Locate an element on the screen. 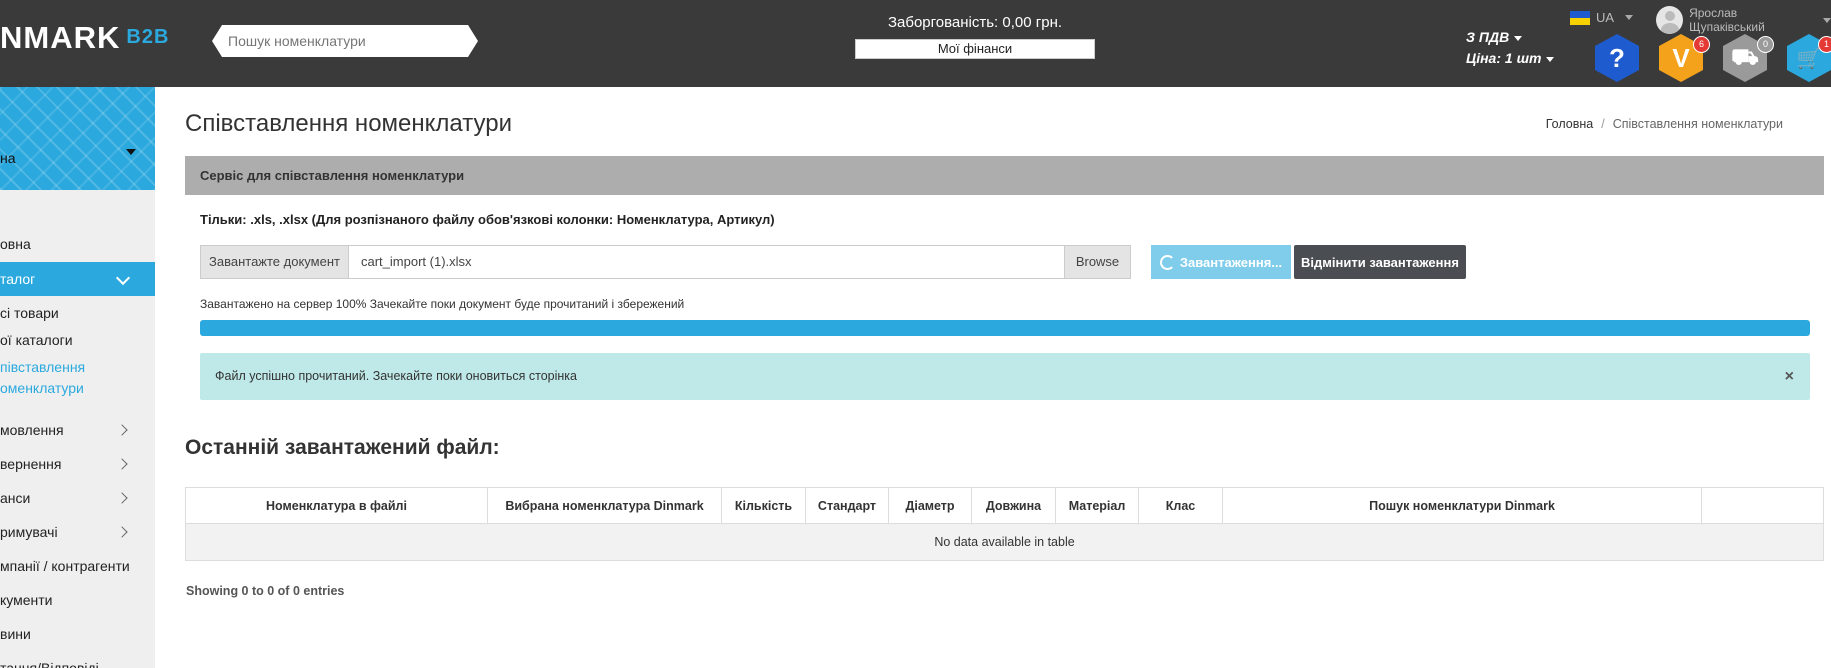 The image size is (1831, 668). sidebar-item-returns: вернення is located at coordinates (77, 464).